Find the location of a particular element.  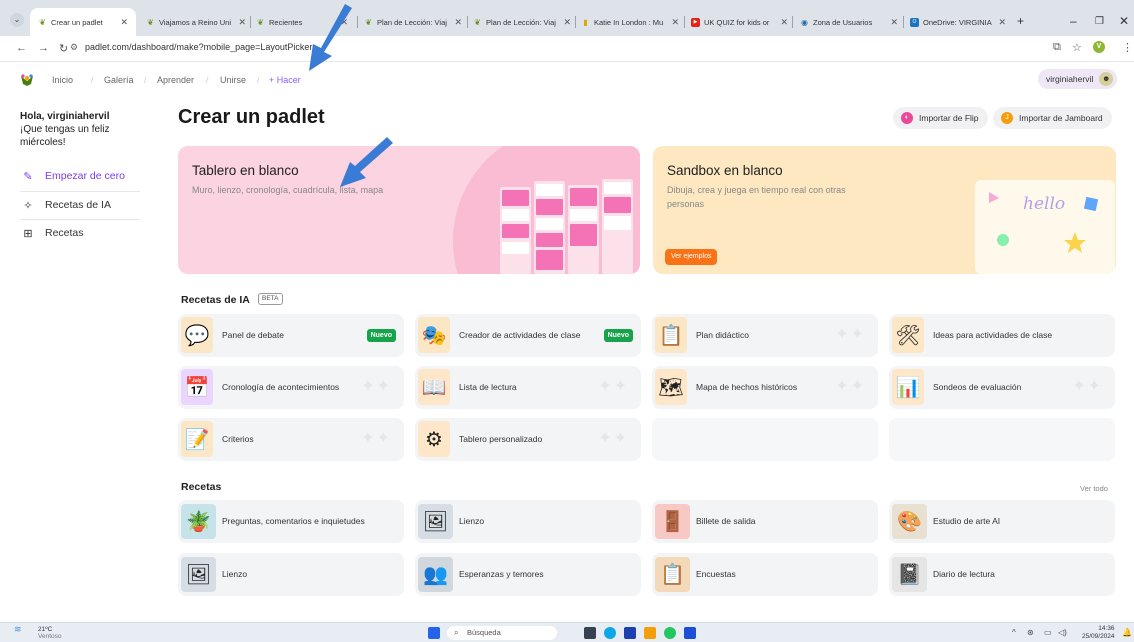

recipe-card: 🚪 Billete de salida is located at coordinates (765, 521).